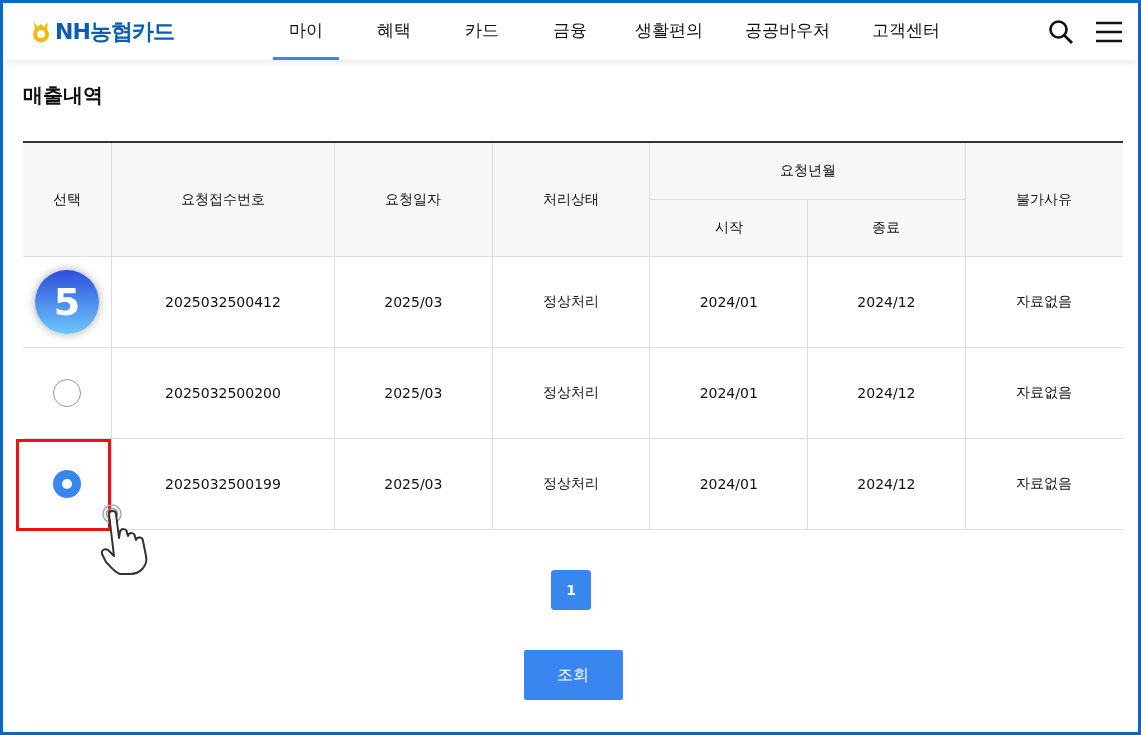  What do you see at coordinates (67, 199) in the screenshot?
I see `column-header: 선택` at bounding box center [67, 199].